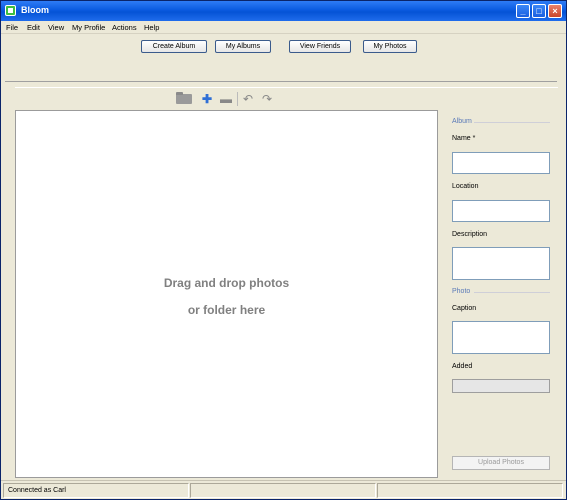 The image size is (567, 500). What do you see at coordinates (37, 490) in the screenshot?
I see `connection-status: Connected as Carl` at bounding box center [37, 490].